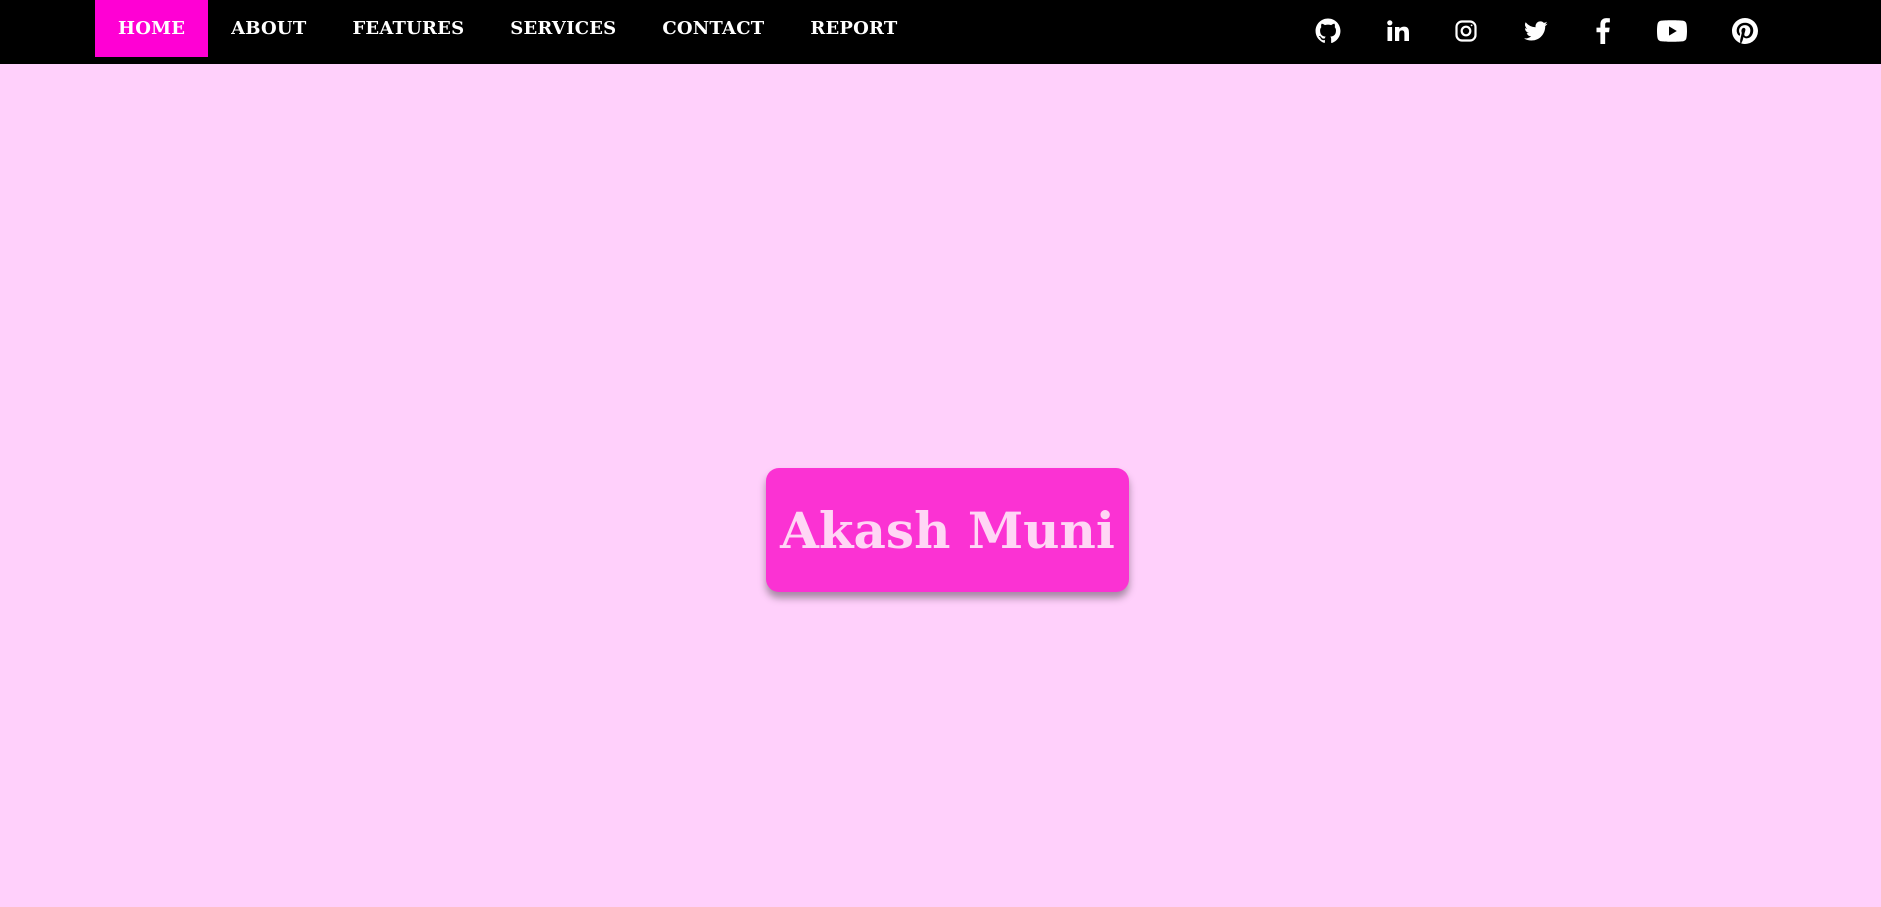  Describe the element at coordinates (853, 28) in the screenshot. I see `nav-item-report: REPORT` at that location.